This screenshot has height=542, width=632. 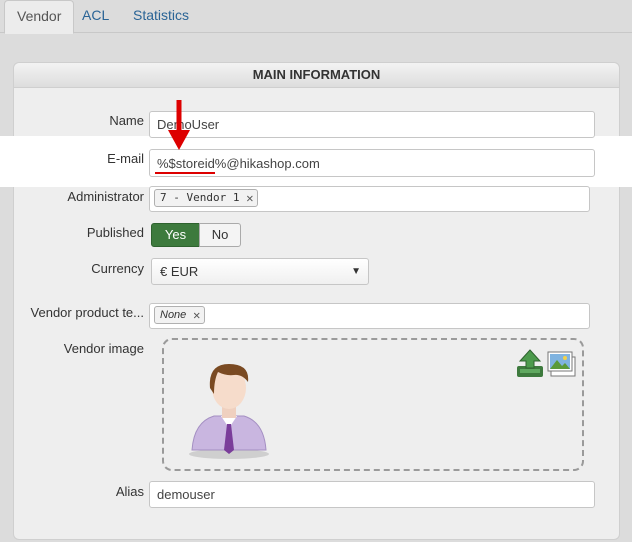 What do you see at coordinates (115, 232) in the screenshot?
I see `published-label: Published` at bounding box center [115, 232].